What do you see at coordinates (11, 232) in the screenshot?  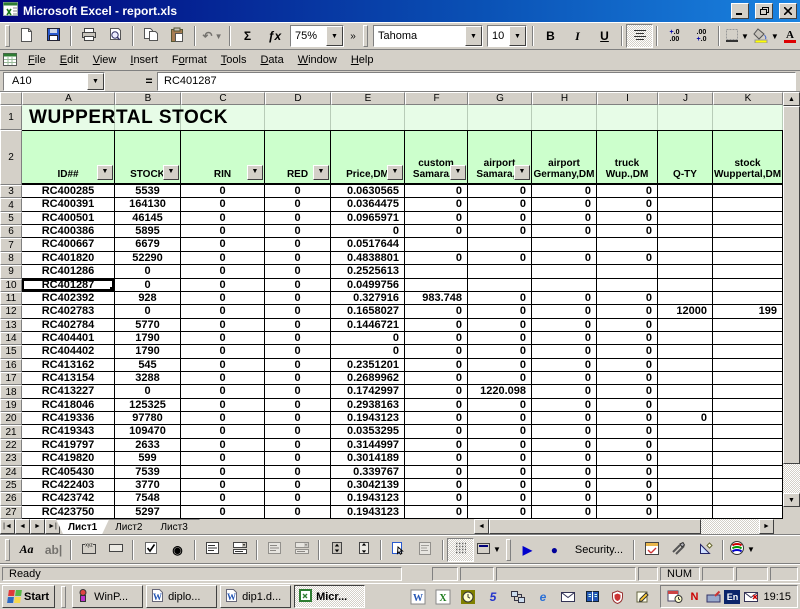 I see `row-header-6: 6` at bounding box center [11, 232].